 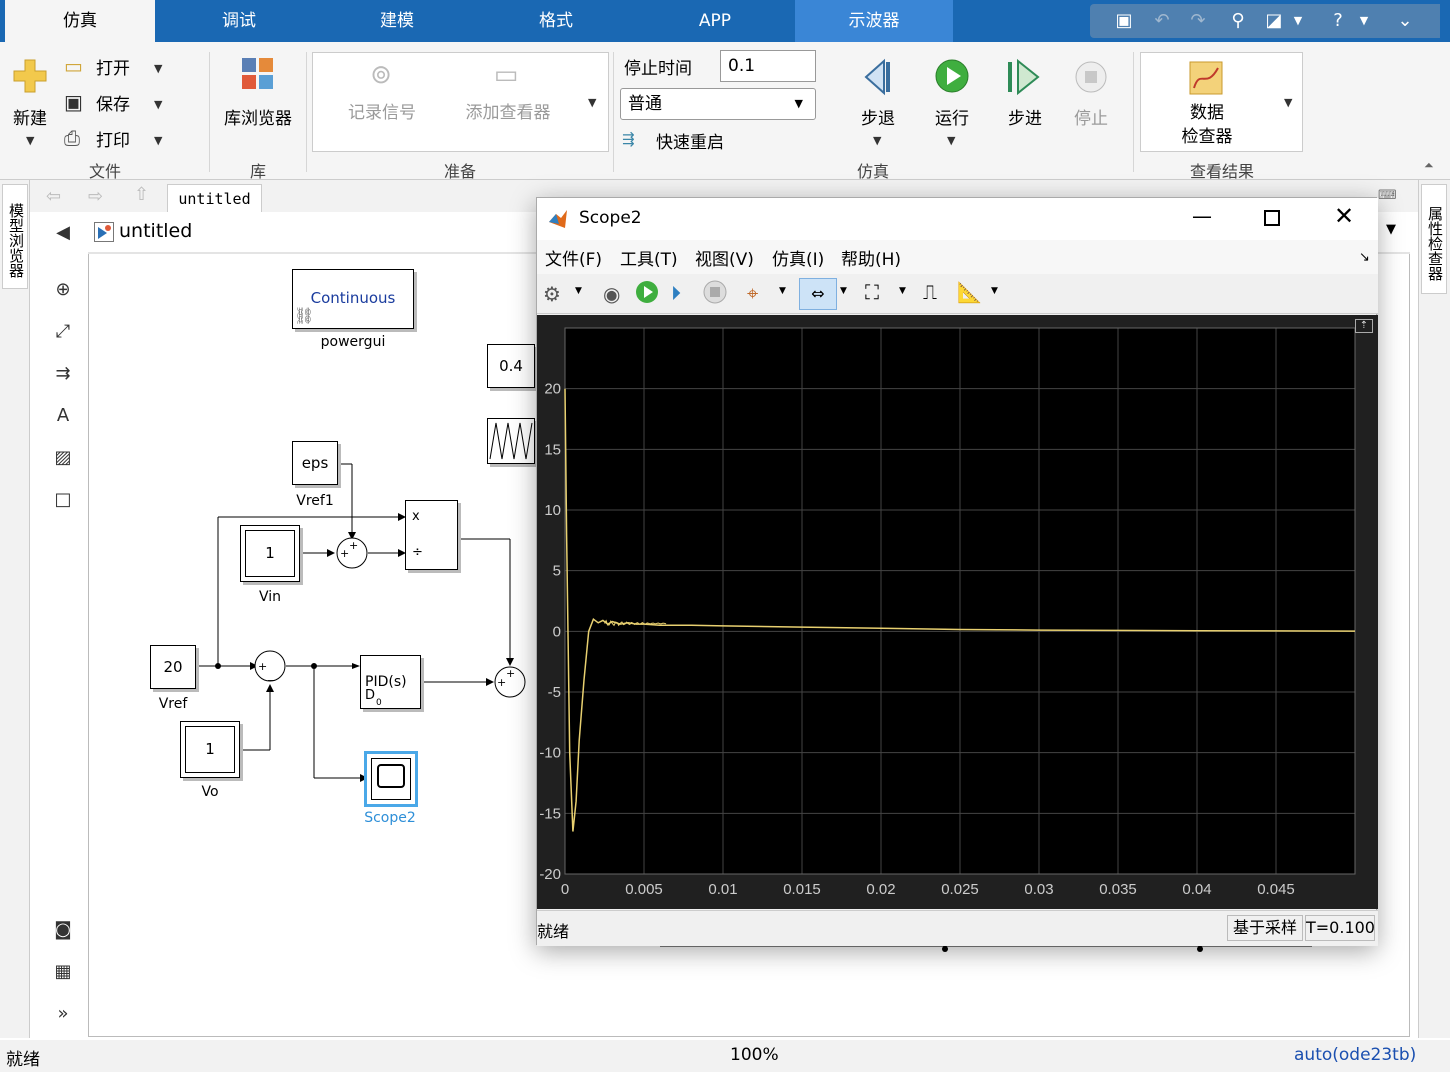 What do you see at coordinates (23, 1060) in the screenshot?
I see `status-text: 就绪` at bounding box center [23, 1060].